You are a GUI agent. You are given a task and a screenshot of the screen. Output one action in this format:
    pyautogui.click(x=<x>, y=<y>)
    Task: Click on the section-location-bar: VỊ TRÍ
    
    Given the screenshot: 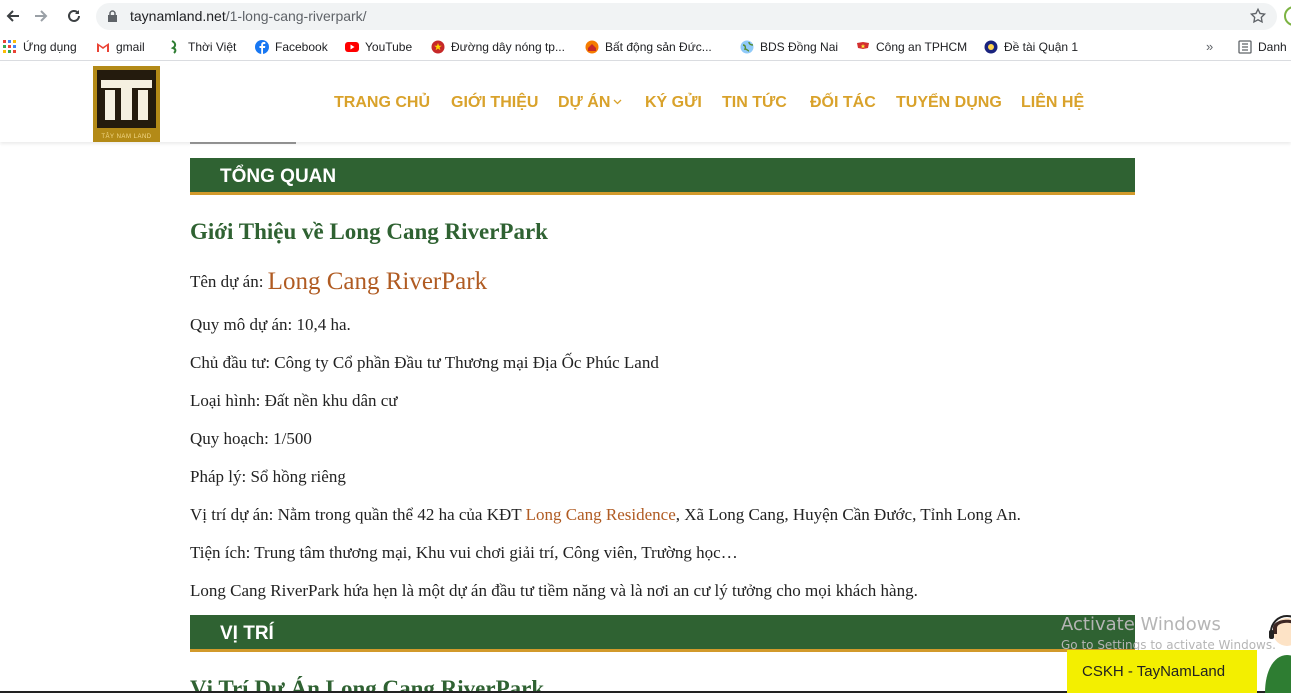 What is the action you would take?
    pyautogui.click(x=662, y=633)
    